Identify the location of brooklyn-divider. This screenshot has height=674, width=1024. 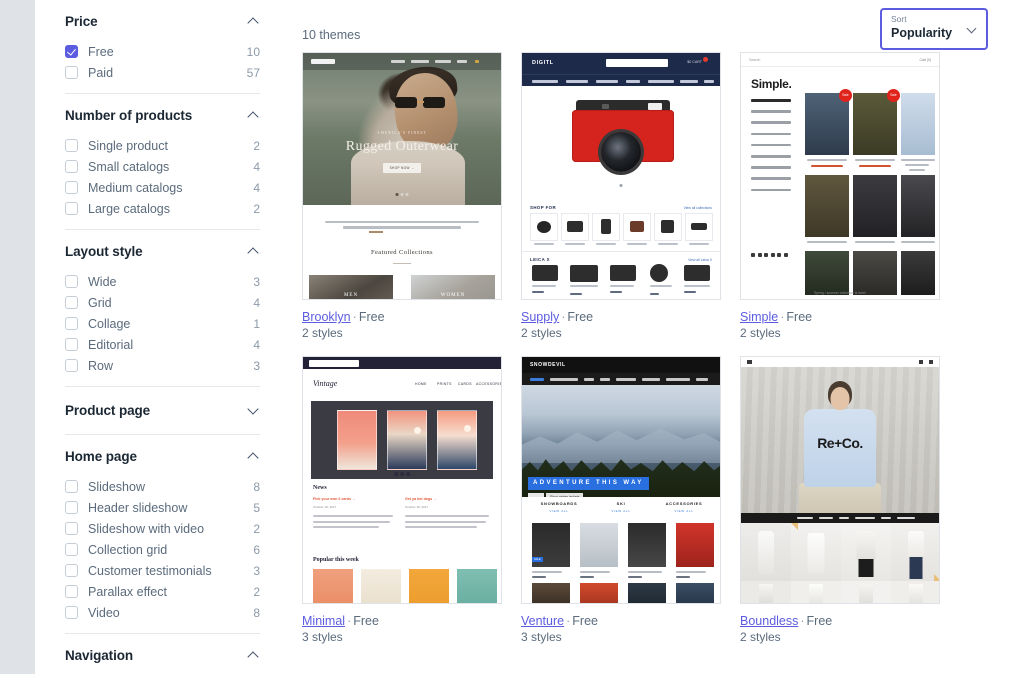
(402, 263).